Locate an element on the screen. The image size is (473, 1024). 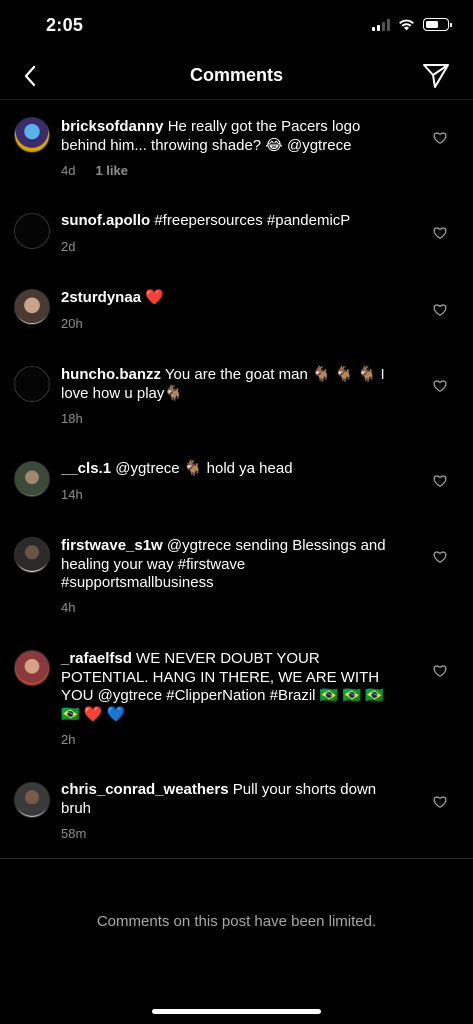
comment-time: 20h is located at coordinates (72, 323).